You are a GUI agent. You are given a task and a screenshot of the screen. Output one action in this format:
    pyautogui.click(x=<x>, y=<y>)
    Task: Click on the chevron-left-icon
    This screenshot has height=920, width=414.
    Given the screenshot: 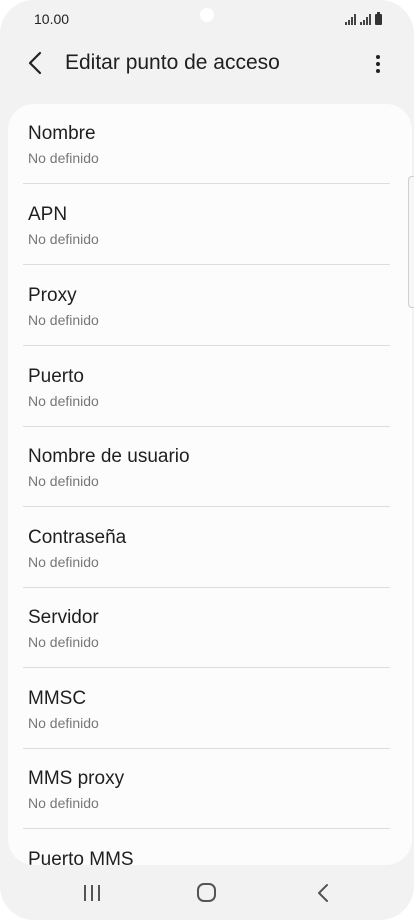 What is the action you would take?
    pyautogui.click(x=35, y=63)
    